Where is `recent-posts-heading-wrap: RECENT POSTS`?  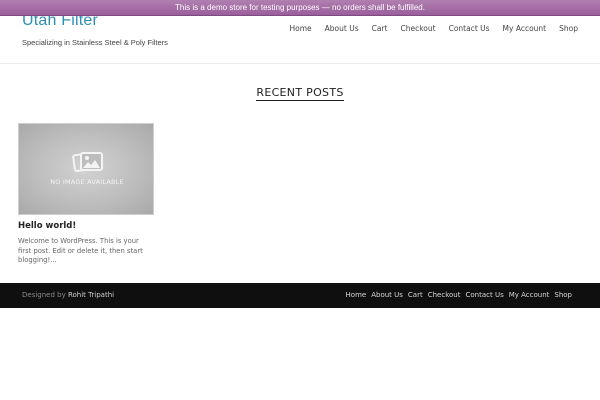 recent-posts-heading-wrap: RECENT POSTS is located at coordinates (300, 92).